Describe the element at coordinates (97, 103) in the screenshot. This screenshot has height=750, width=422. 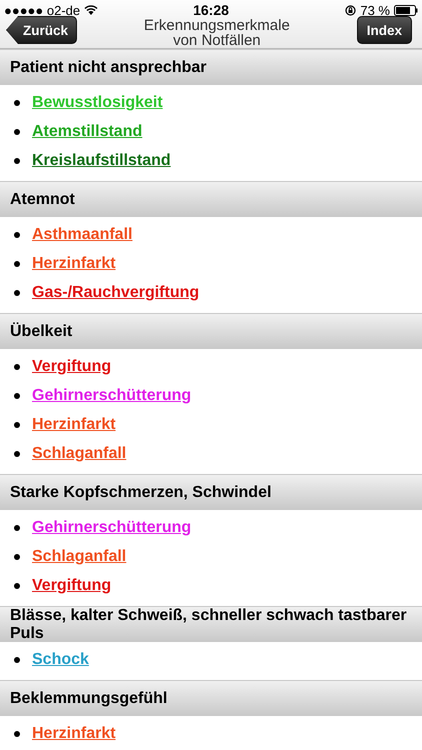
I see `symptom-link: Bewusstlosigkeit` at that location.